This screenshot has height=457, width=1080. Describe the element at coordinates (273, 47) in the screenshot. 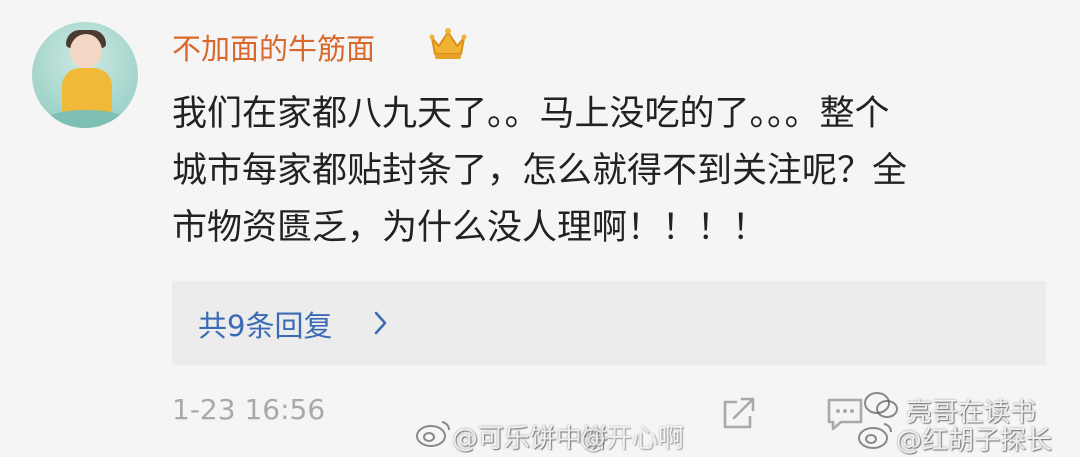

I see `username-link: 不加面的牛筋面` at that location.